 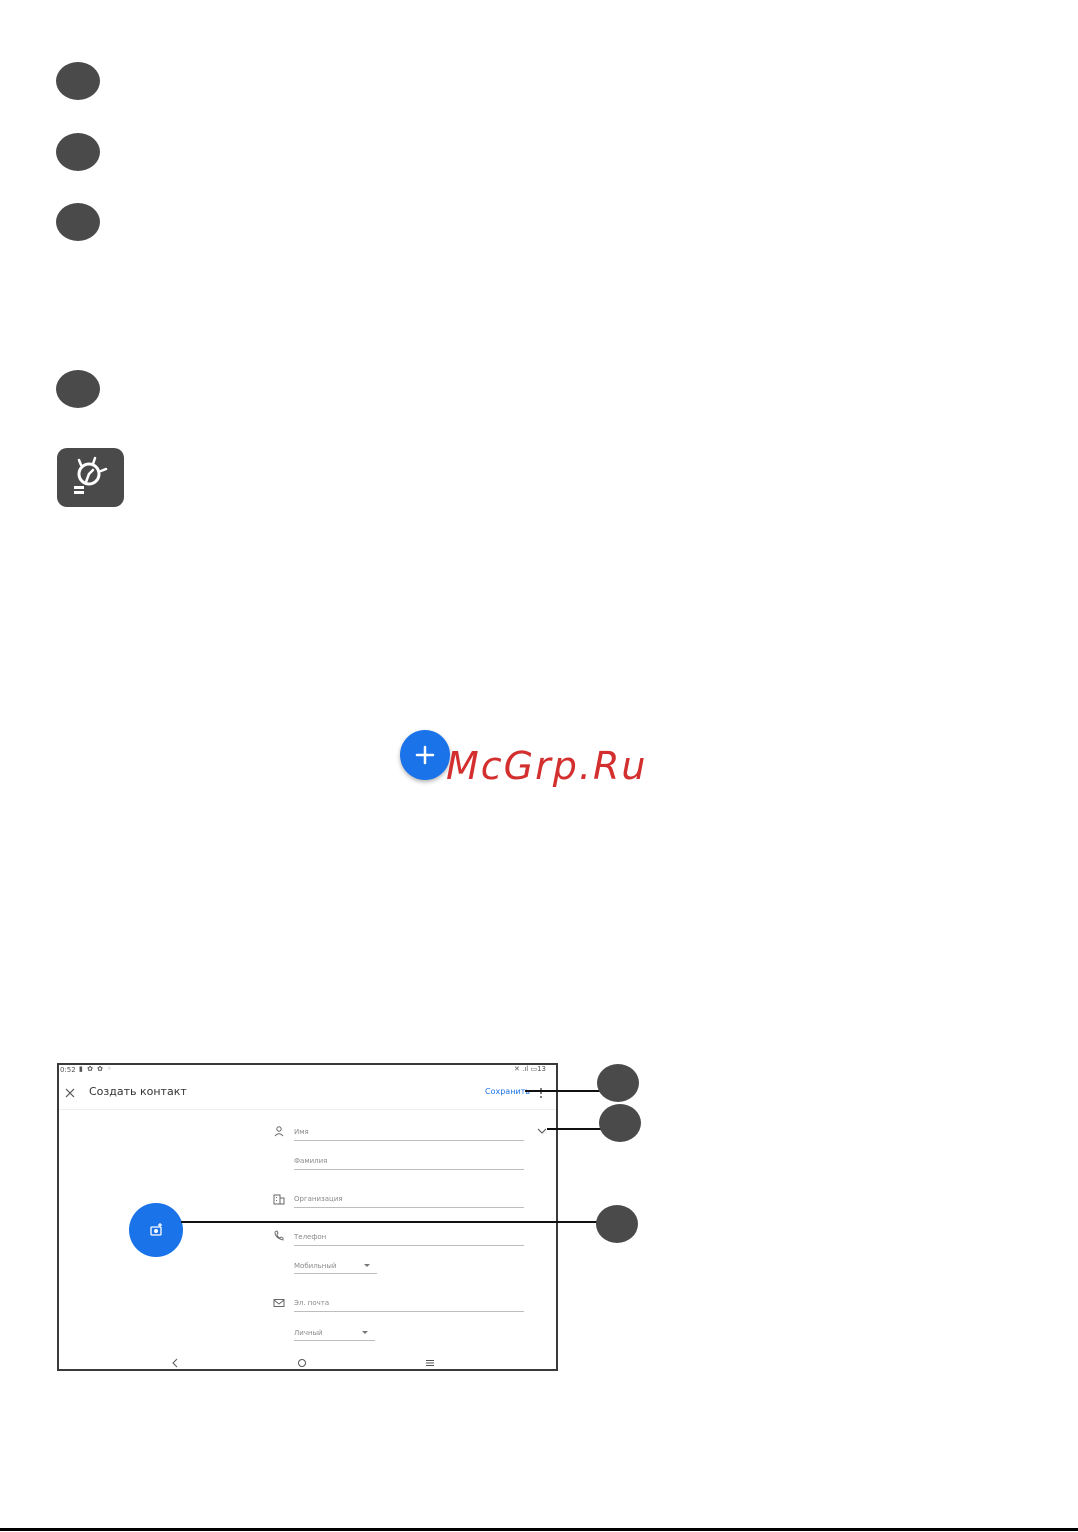 I want to click on last-name-field: Фамилия, so click(x=310, y=1161).